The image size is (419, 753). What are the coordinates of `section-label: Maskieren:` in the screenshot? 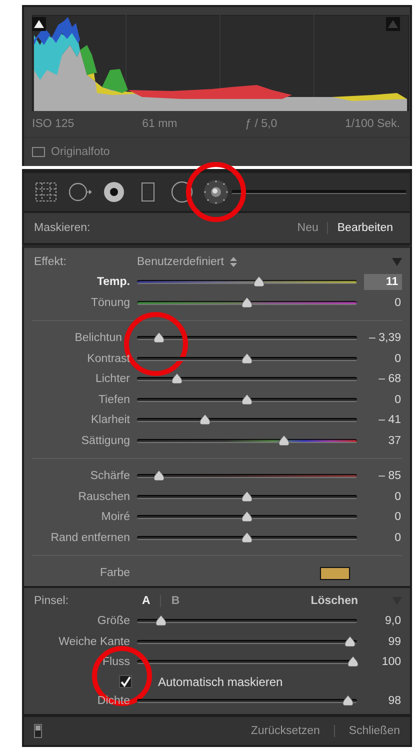 It's located at (63, 228).